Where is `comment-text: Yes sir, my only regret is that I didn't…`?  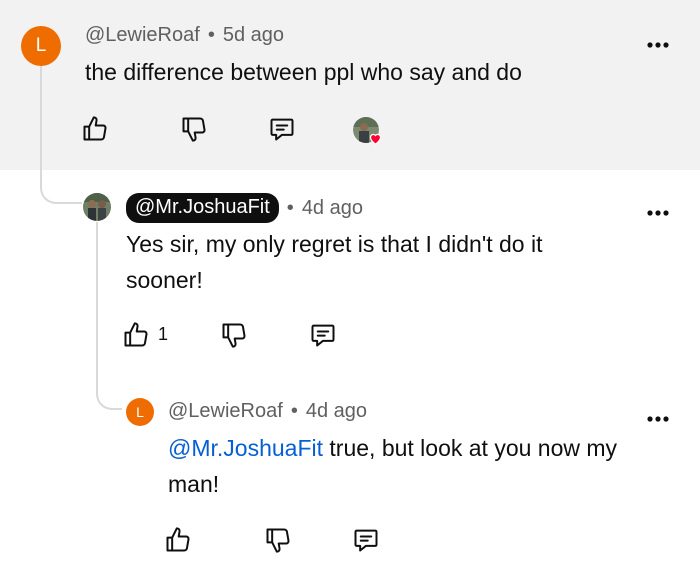 comment-text: Yes sir, my only regret is that I didn't… is located at coordinates (334, 262).